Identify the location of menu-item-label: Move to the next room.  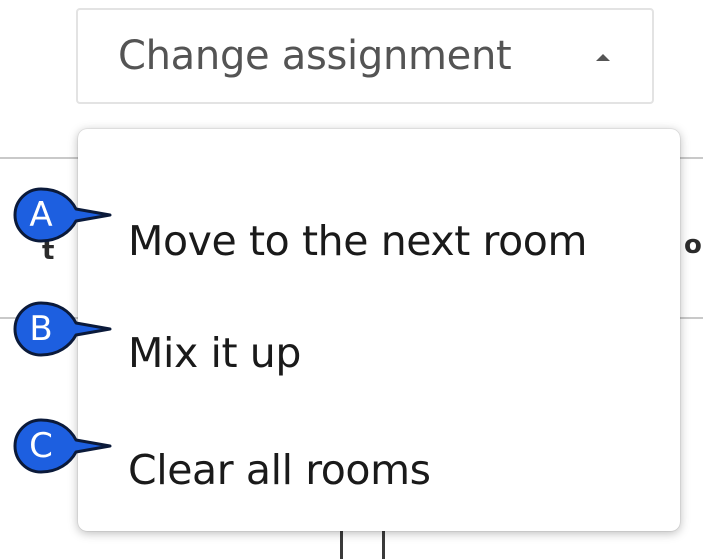
(358, 241).